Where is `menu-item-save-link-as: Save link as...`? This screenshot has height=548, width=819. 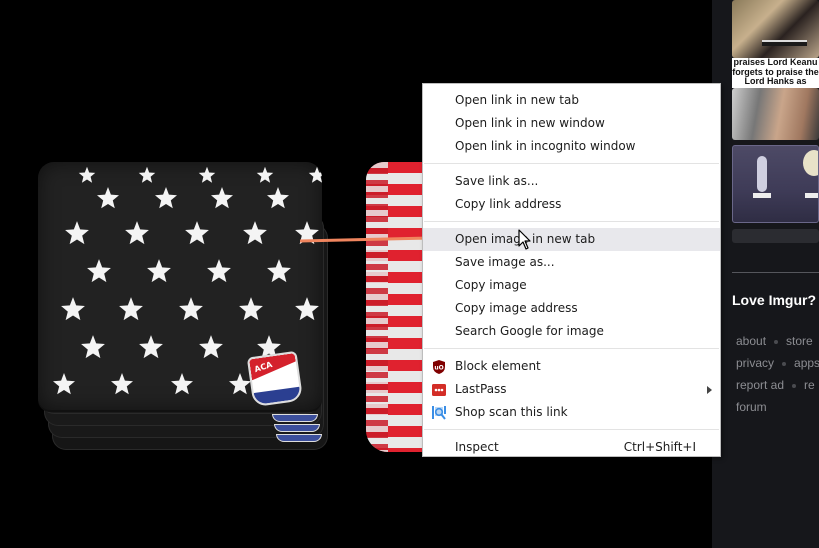 menu-item-save-link-as: Save link as... is located at coordinates (571, 181).